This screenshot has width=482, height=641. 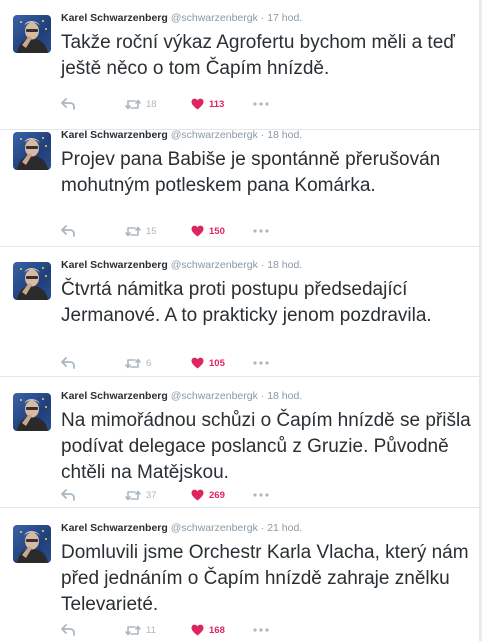 What do you see at coordinates (284, 18) in the screenshot?
I see `tweet-timestamp: 17 hod.` at bounding box center [284, 18].